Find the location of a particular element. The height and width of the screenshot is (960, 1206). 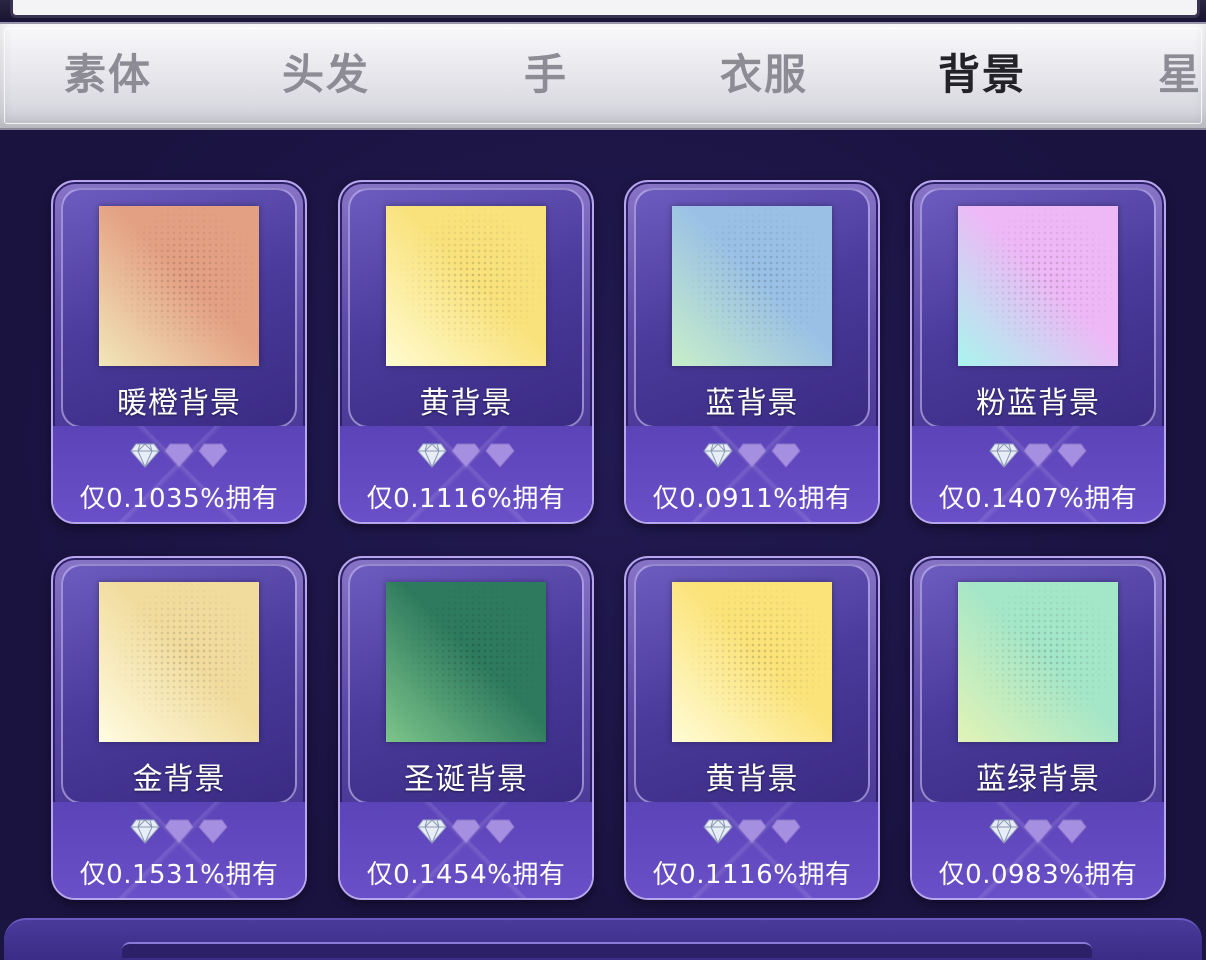

item-card: 金背景 仅0.1531%拥有 is located at coordinates (179, 728).